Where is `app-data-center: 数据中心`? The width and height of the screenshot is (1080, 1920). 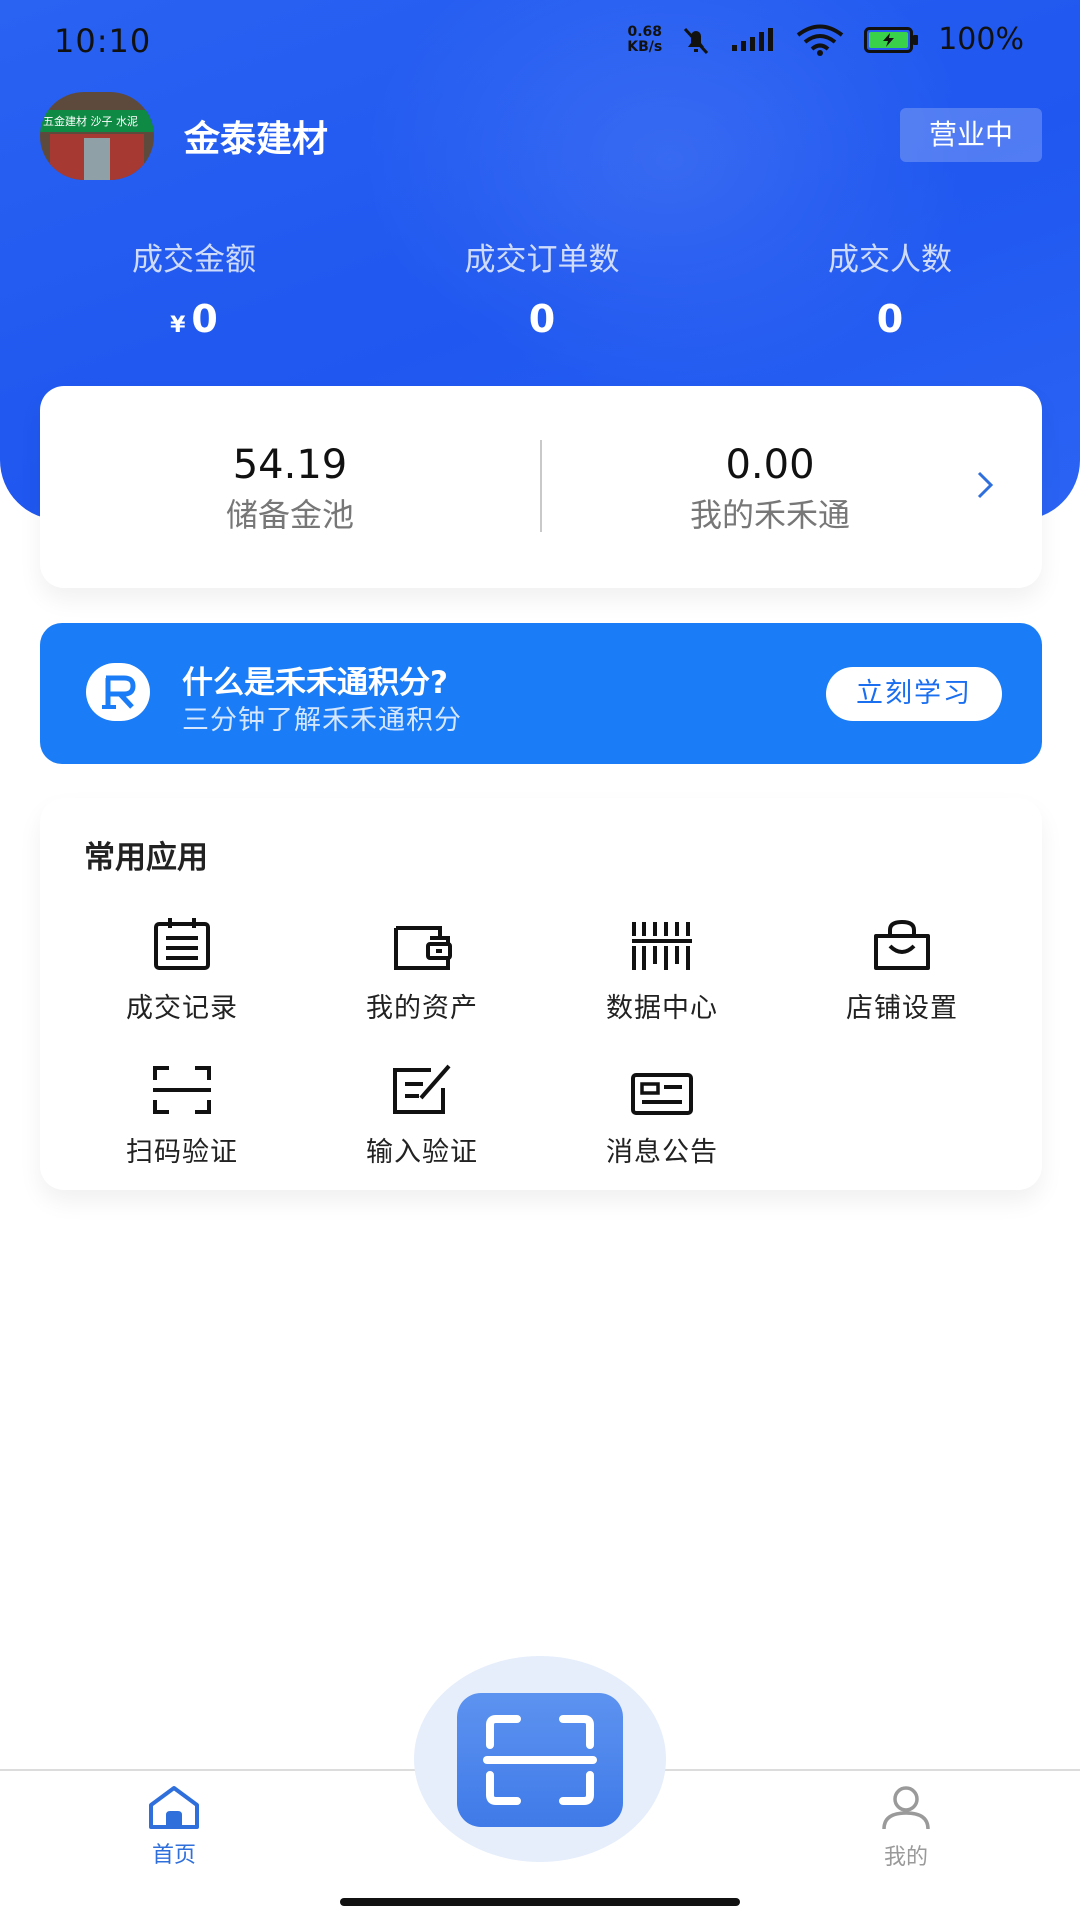 app-data-center: 数据中心 is located at coordinates (662, 968).